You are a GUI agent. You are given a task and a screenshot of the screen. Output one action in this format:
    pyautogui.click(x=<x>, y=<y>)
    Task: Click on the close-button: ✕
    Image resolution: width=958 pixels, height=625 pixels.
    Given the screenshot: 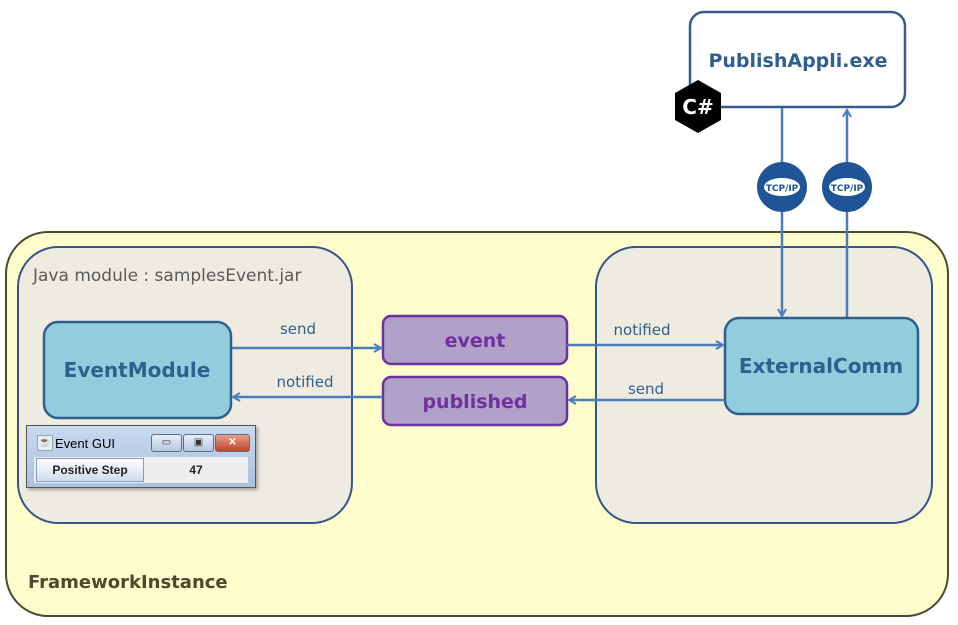 What is the action you would take?
    pyautogui.click(x=232, y=443)
    